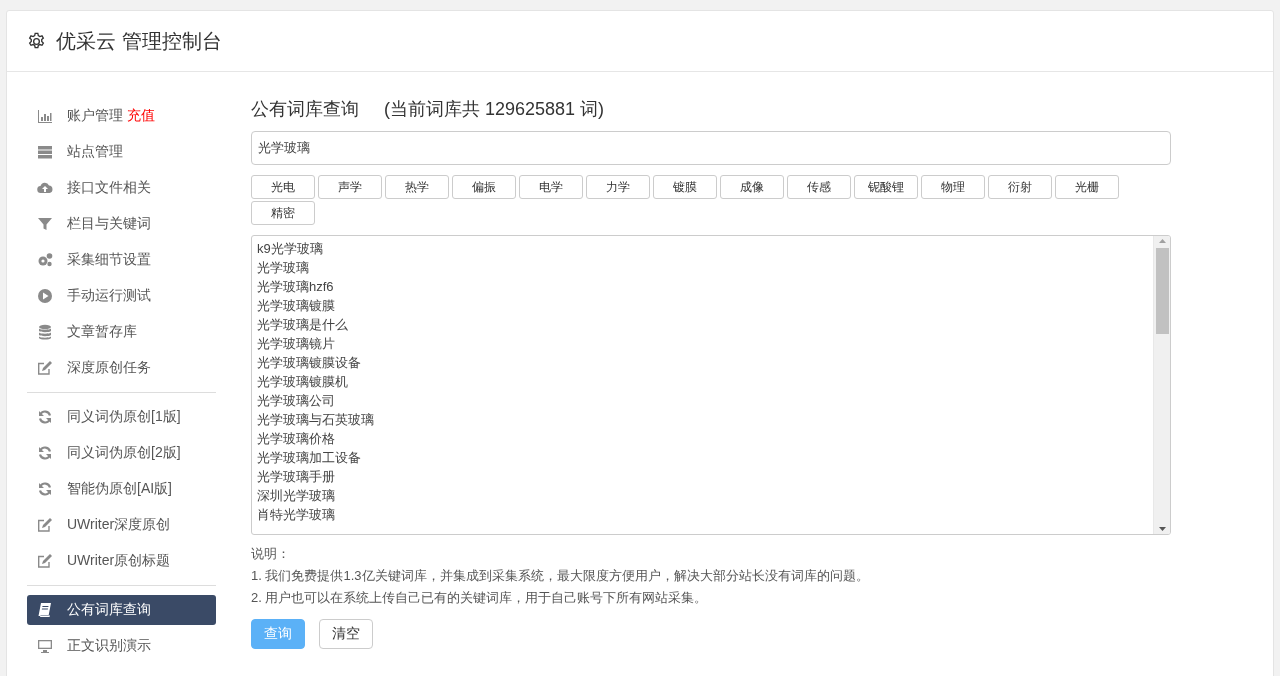 Image resolution: width=1280 pixels, height=676 pixels. What do you see at coordinates (551, 187) in the screenshot?
I see `keyword-tag: 电学` at bounding box center [551, 187].